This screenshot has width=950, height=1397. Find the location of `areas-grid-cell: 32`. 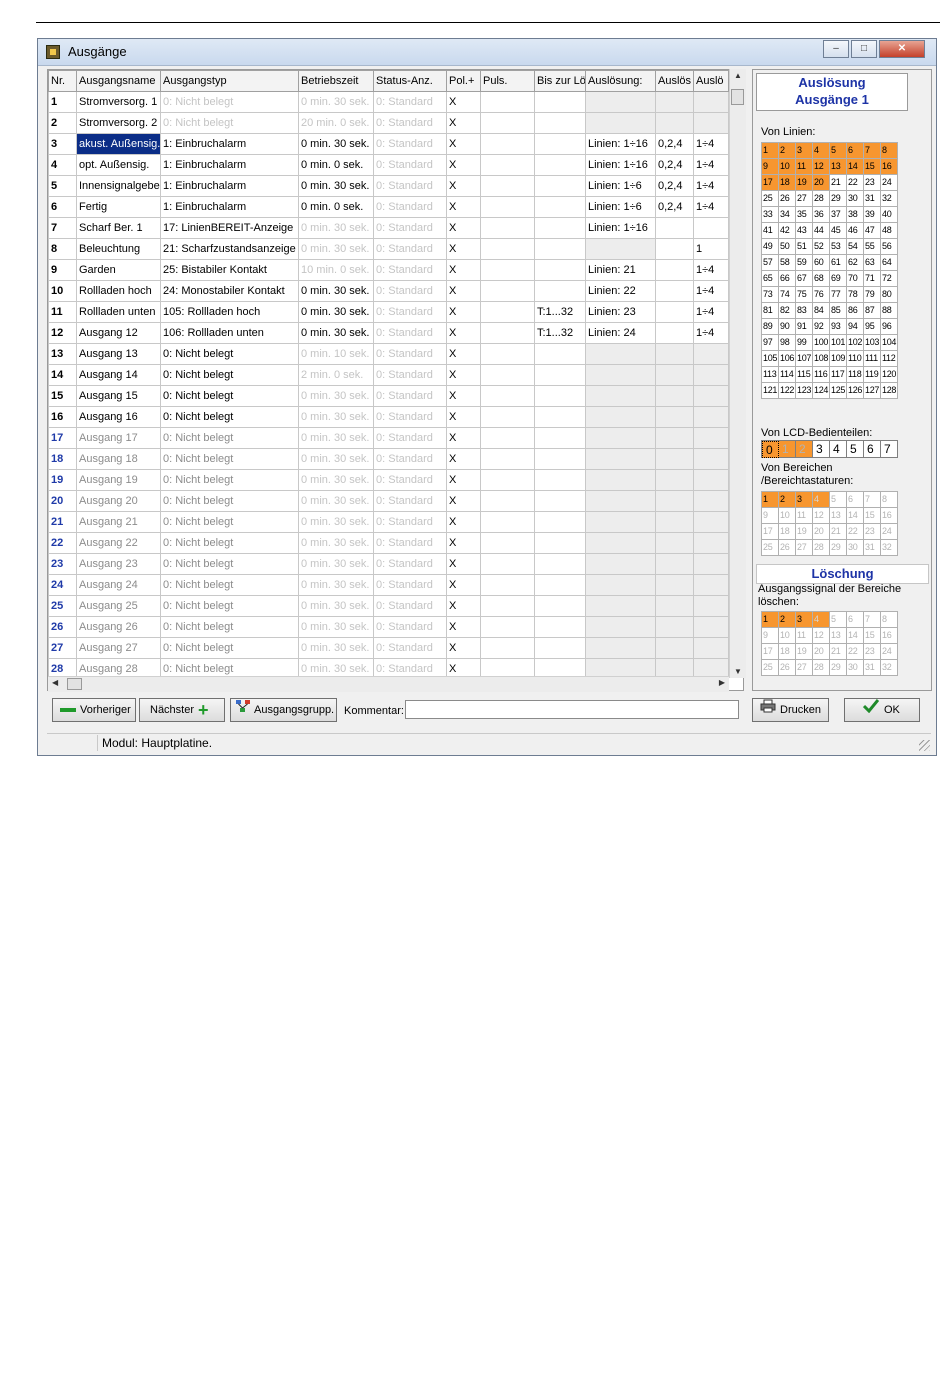

areas-grid-cell: 32 is located at coordinates (889, 548).